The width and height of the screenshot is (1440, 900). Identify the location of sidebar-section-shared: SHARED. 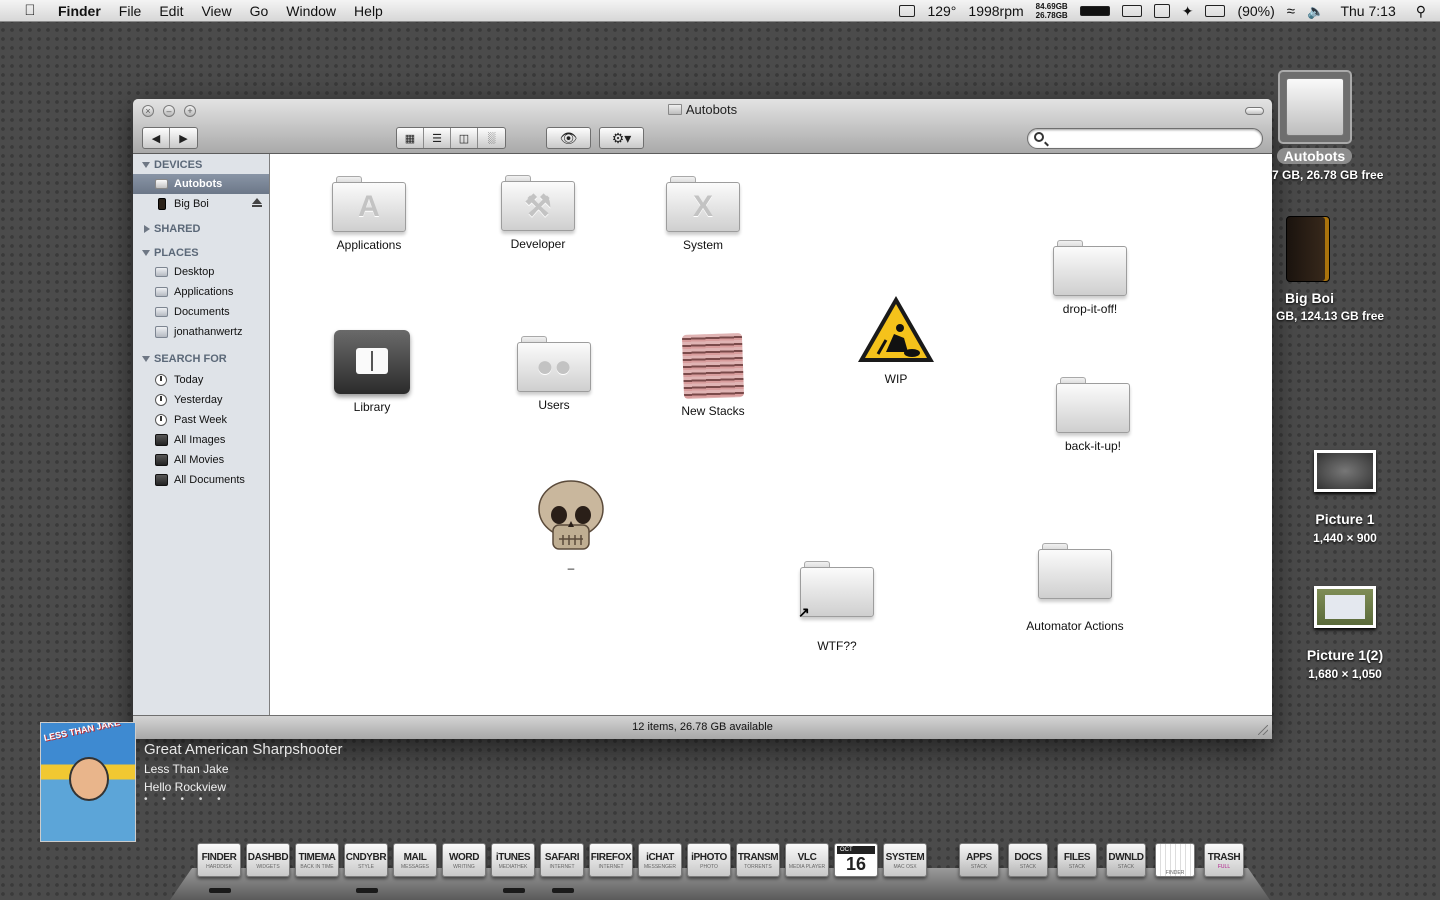
(201, 228).